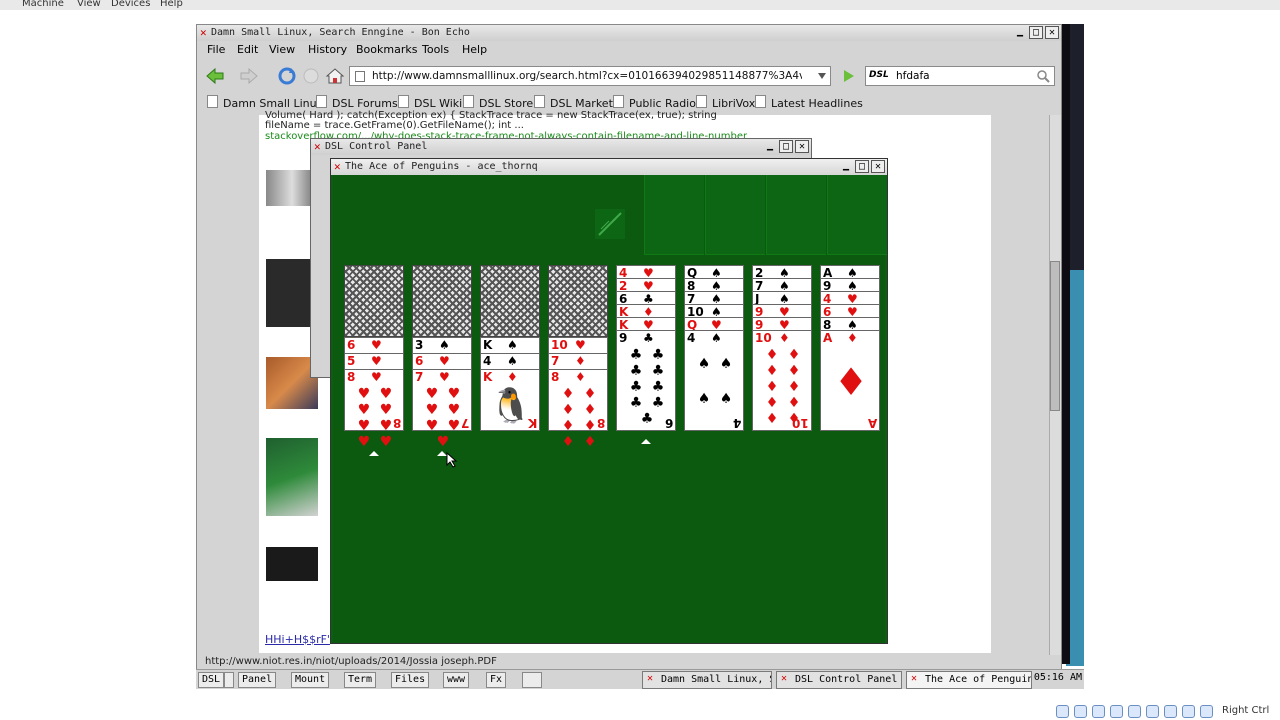 This screenshot has height=720, width=1280. Describe the element at coordinates (510, 361) in the screenshot. I see `playing-card: 4 ♠` at that location.